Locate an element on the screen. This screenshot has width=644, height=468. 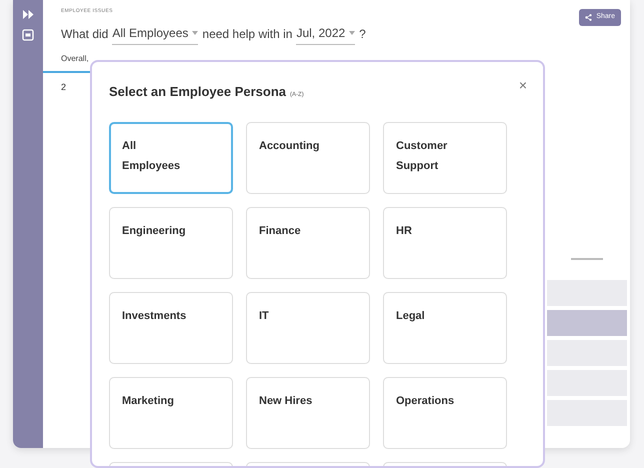
fast-forward-icon is located at coordinates (28, 14).